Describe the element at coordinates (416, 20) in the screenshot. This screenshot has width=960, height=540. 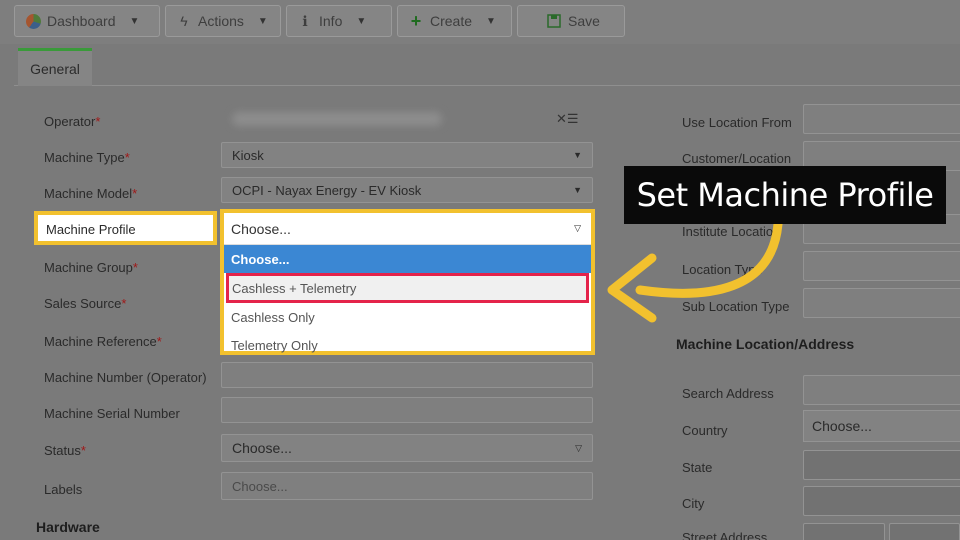
I see `plus-icon: +` at that location.